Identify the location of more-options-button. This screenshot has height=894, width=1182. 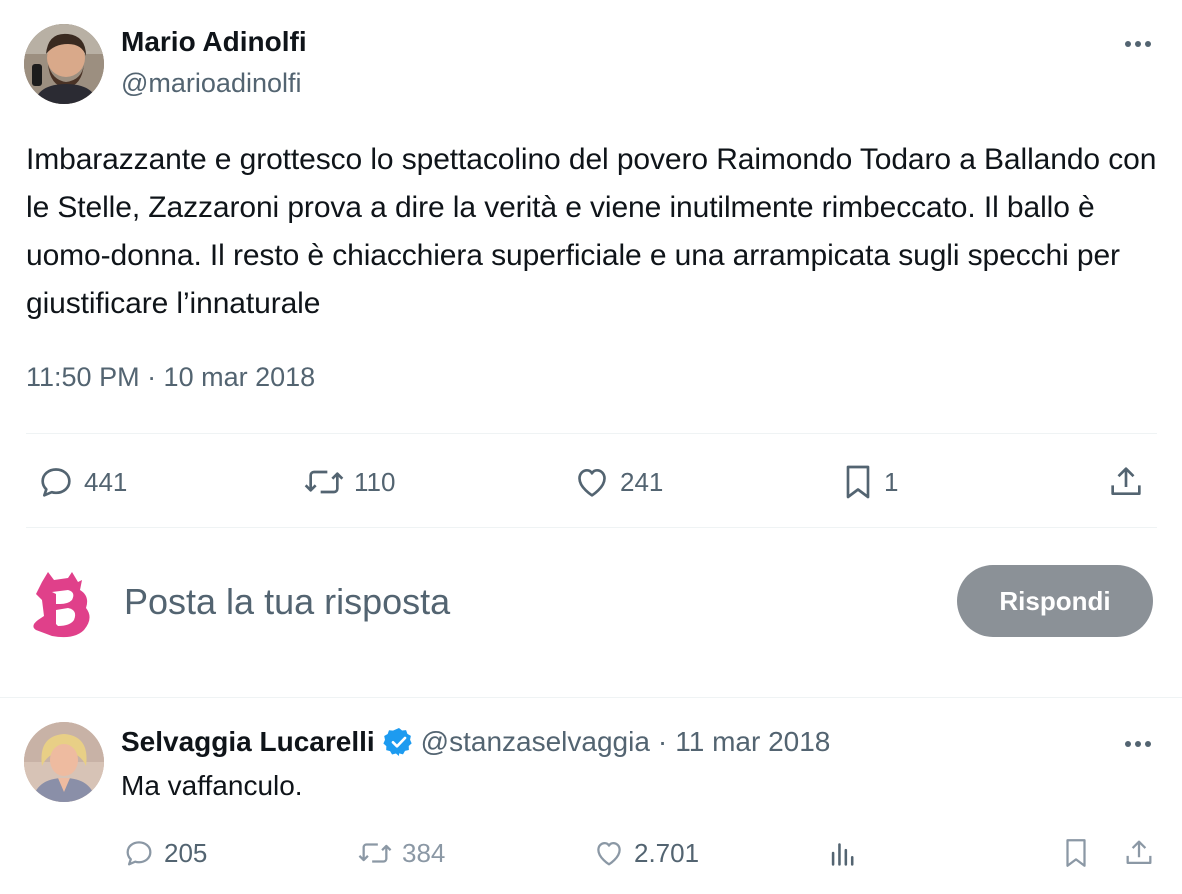
(1138, 44).